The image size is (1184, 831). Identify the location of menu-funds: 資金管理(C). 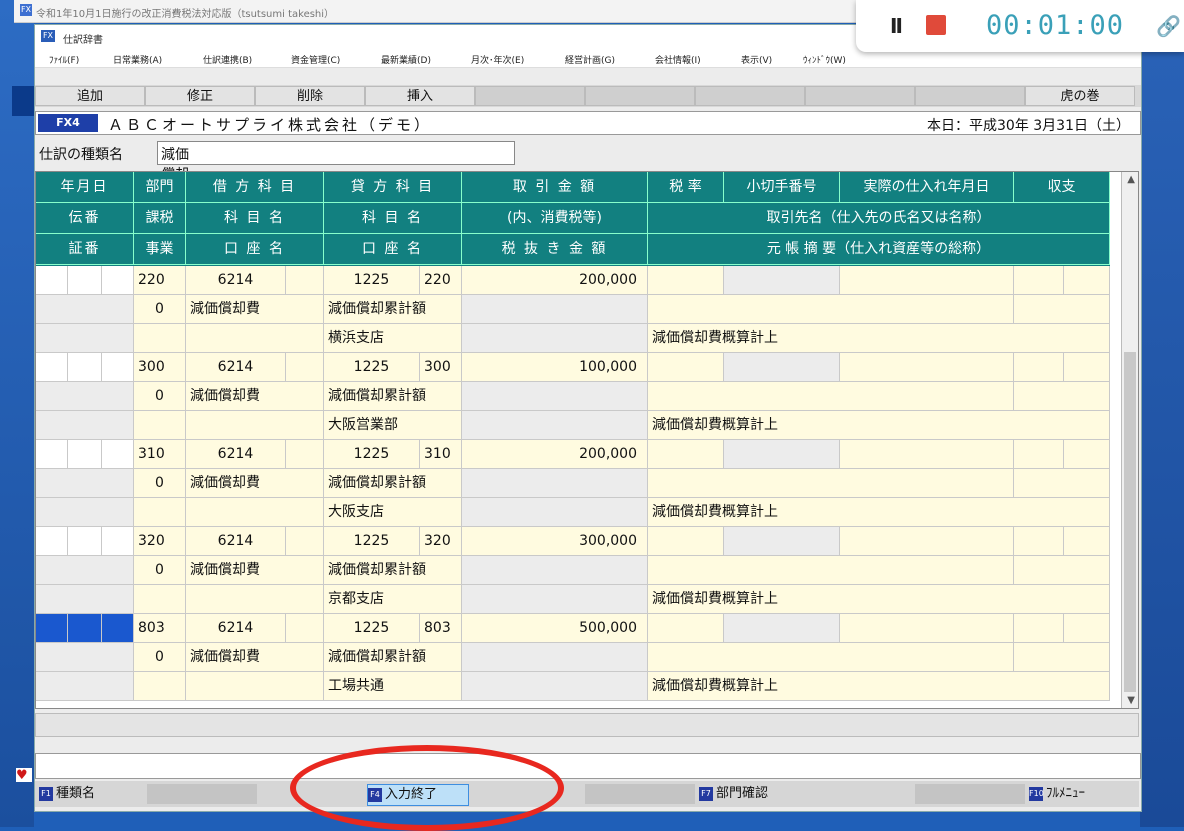
(315, 59).